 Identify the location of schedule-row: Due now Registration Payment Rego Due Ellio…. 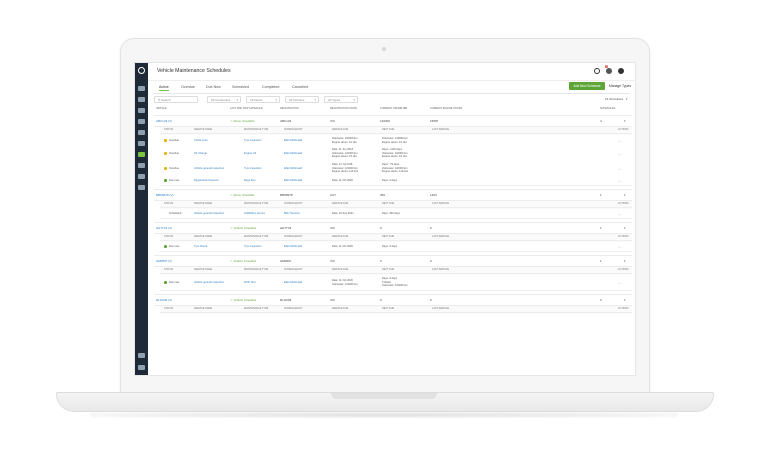
(396, 181).